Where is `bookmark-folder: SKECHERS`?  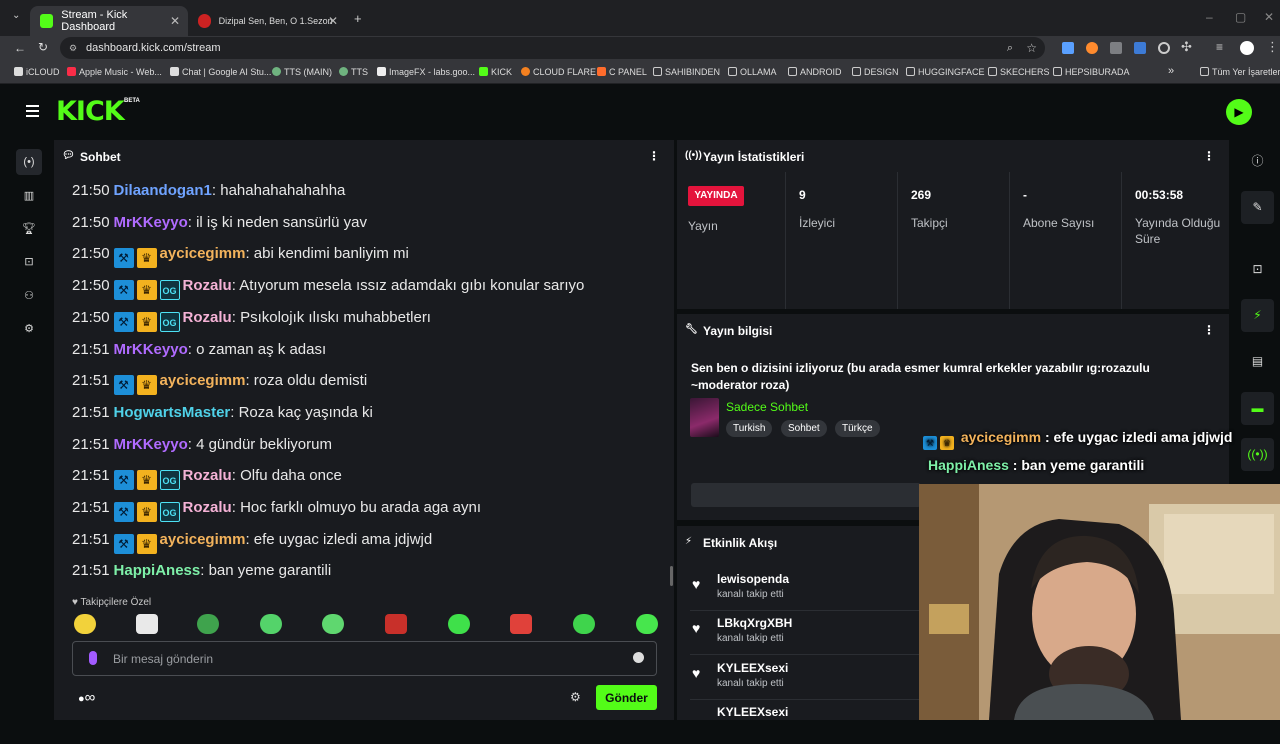 bookmark-folder: SKECHERS is located at coordinates (1019, 72).